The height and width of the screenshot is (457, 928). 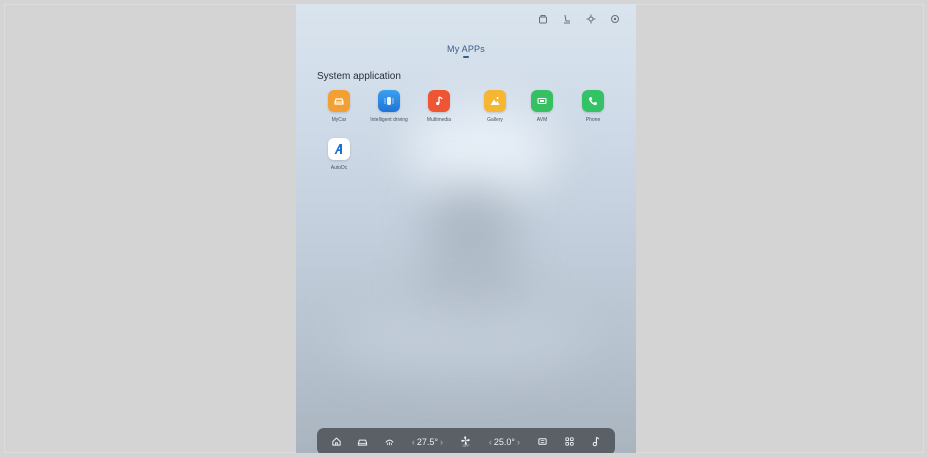 I want to click on profile-icon, so click(x=543, y=19).